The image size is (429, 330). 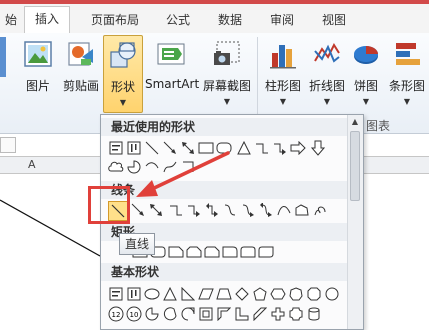 I want to click on arrow-line-shape, so click(x=137, y=209).